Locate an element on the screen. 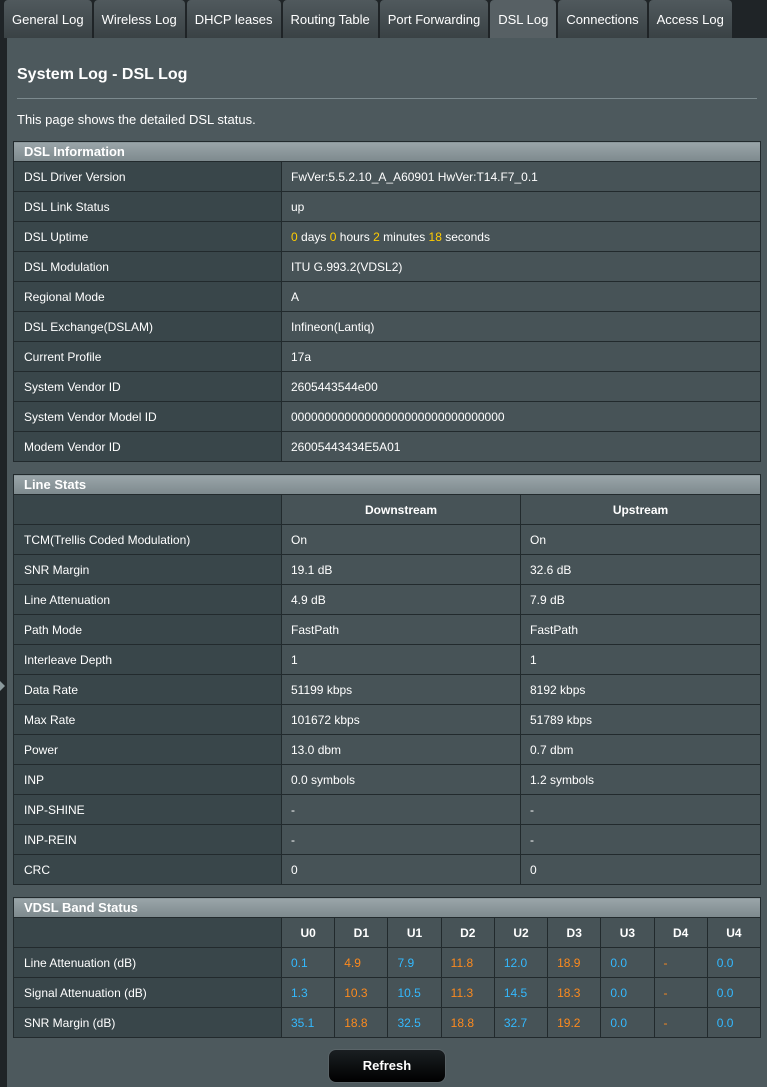  band-value: 12.0 is located at coordinates (521, 962).